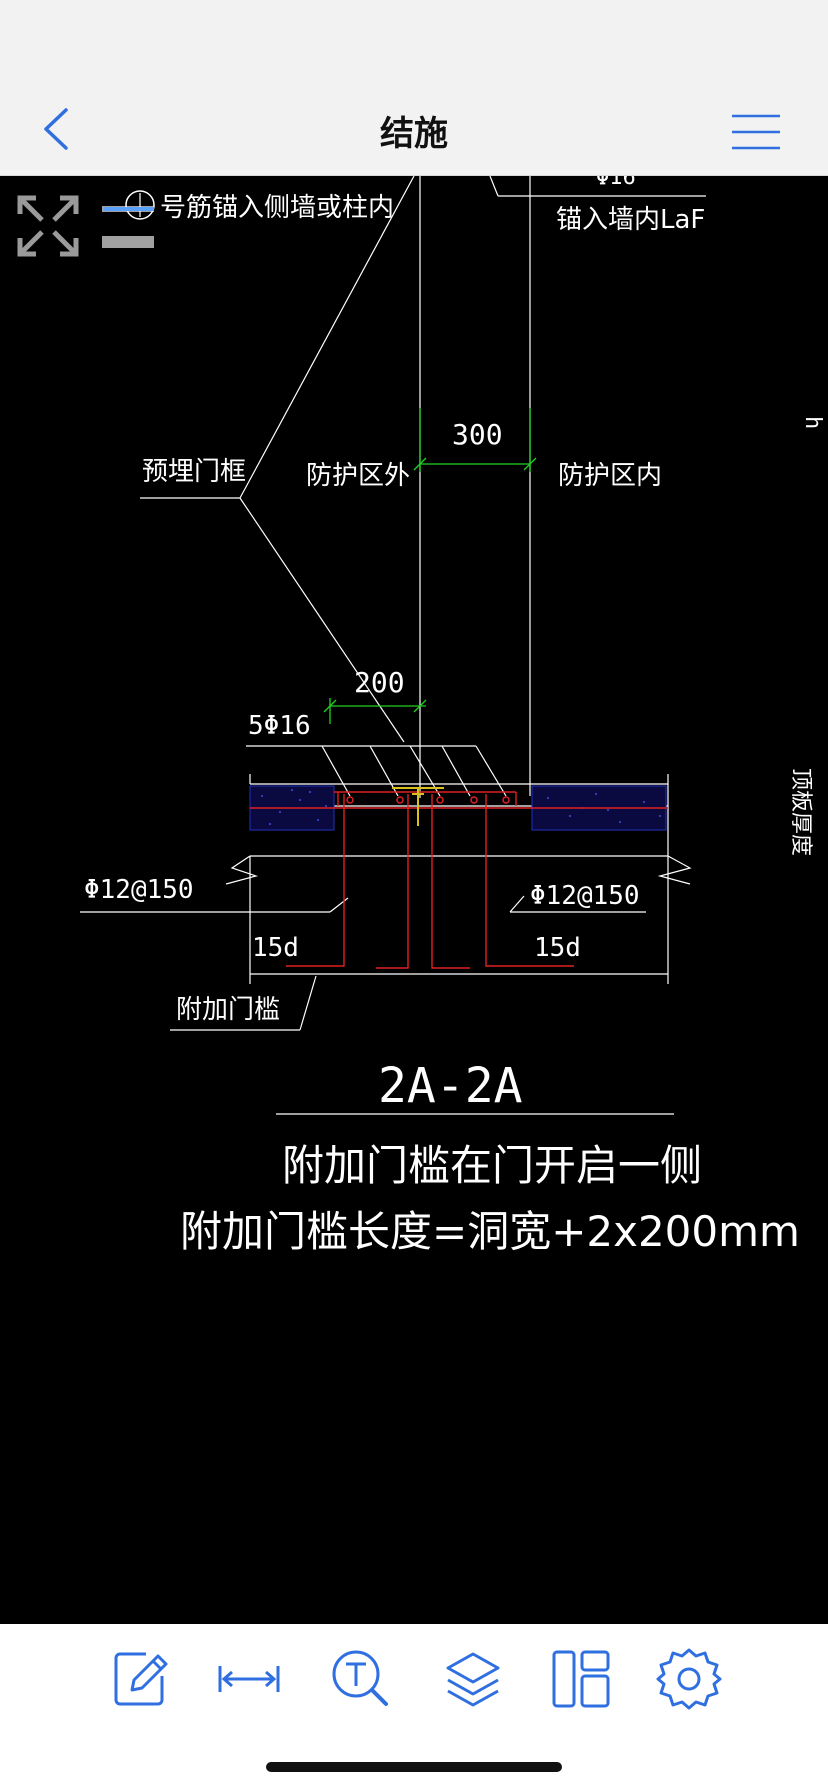 The width and height of the screenshot is (828, 1792). Describe the element at coordinates (492, 1165) in the screenshot. I see `note-line-1: 附加门槛在门开启一侧` at that location.